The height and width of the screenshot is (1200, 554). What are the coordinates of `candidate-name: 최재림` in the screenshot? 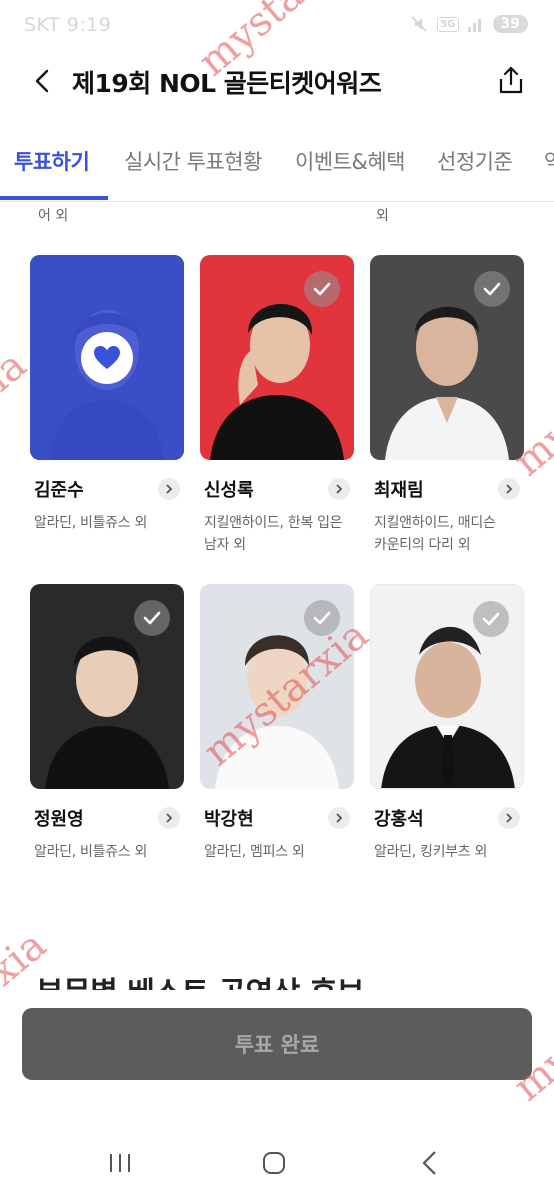 It's located at (399, 490).